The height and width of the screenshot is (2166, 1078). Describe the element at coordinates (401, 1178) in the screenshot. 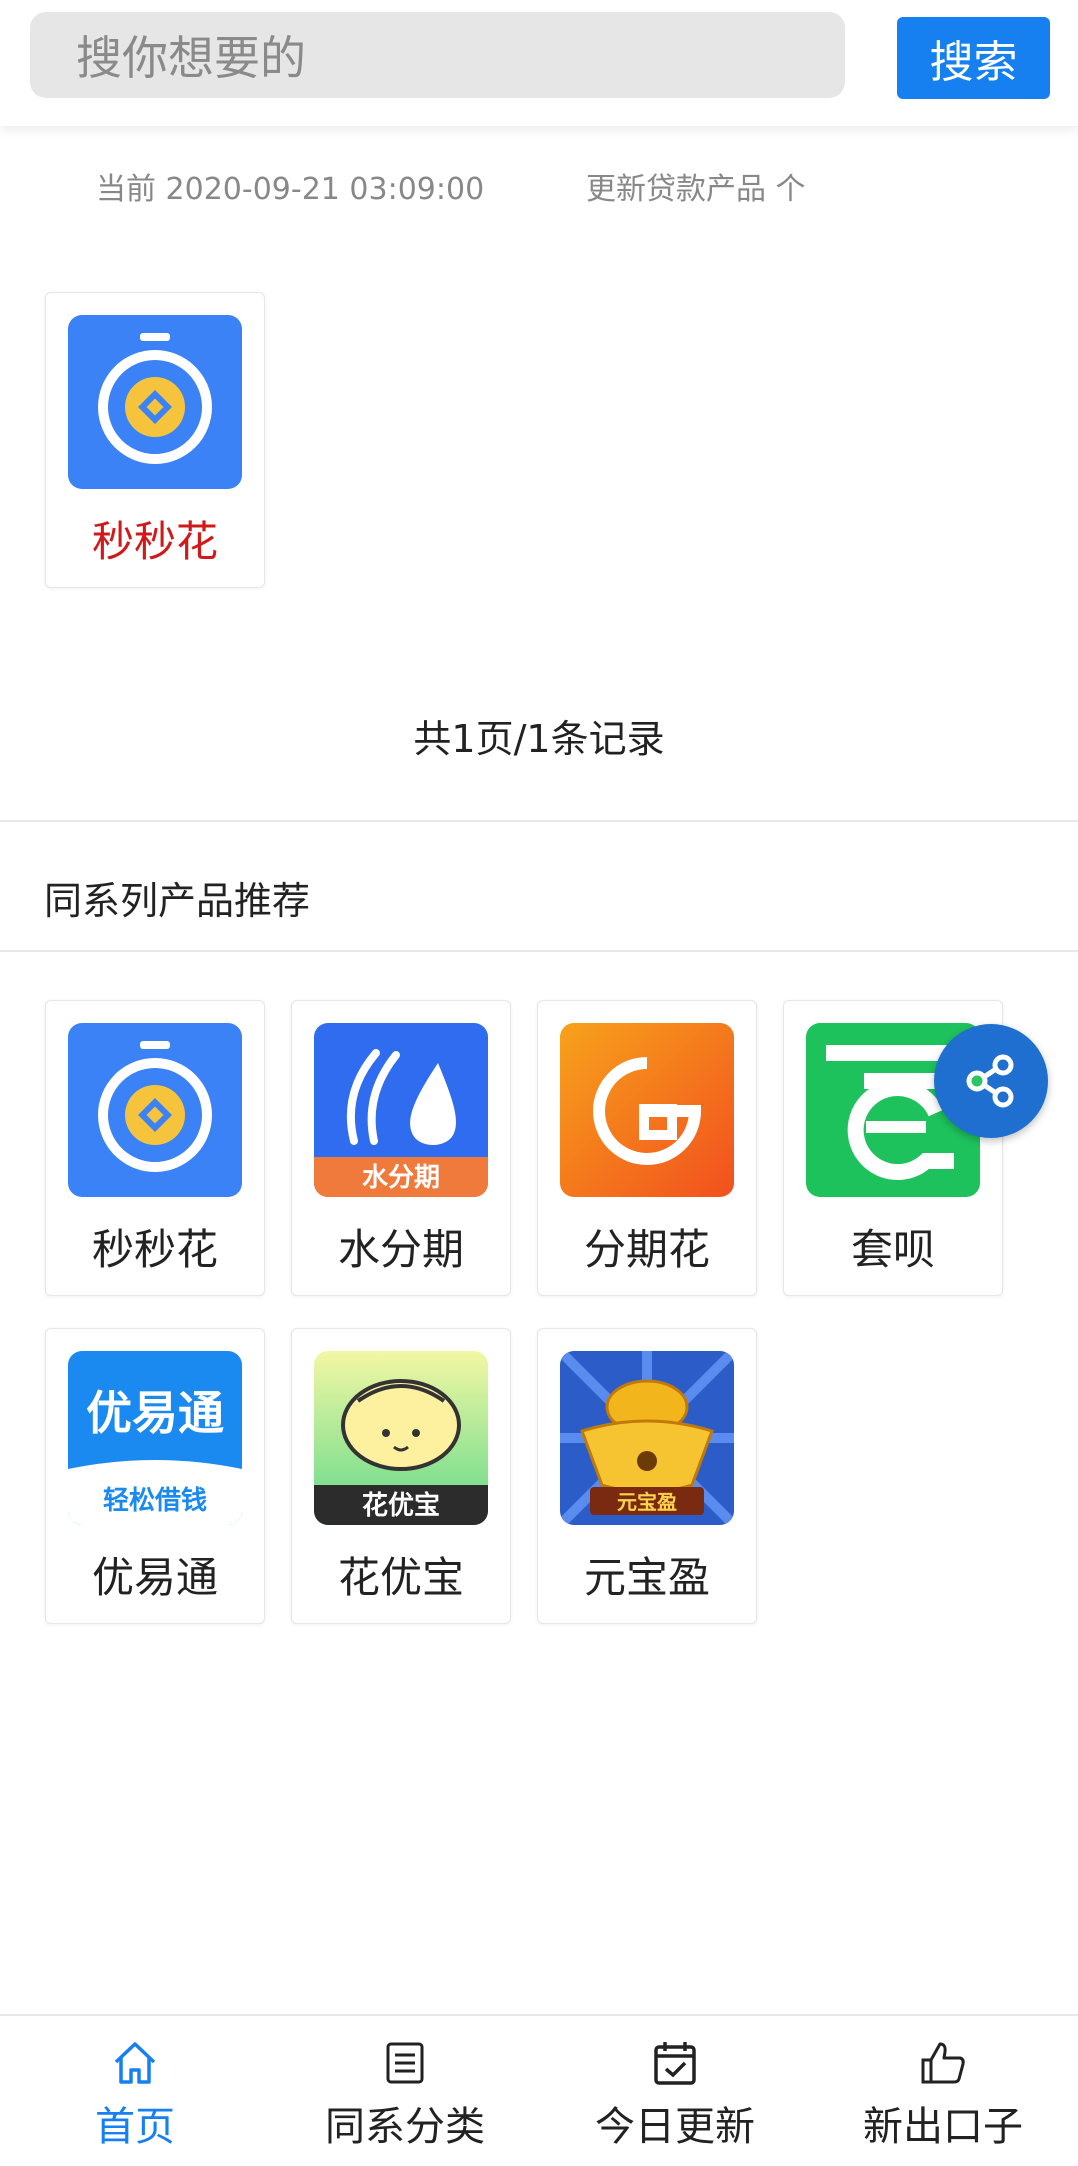

I see `icon-text: 水分期` at that location.